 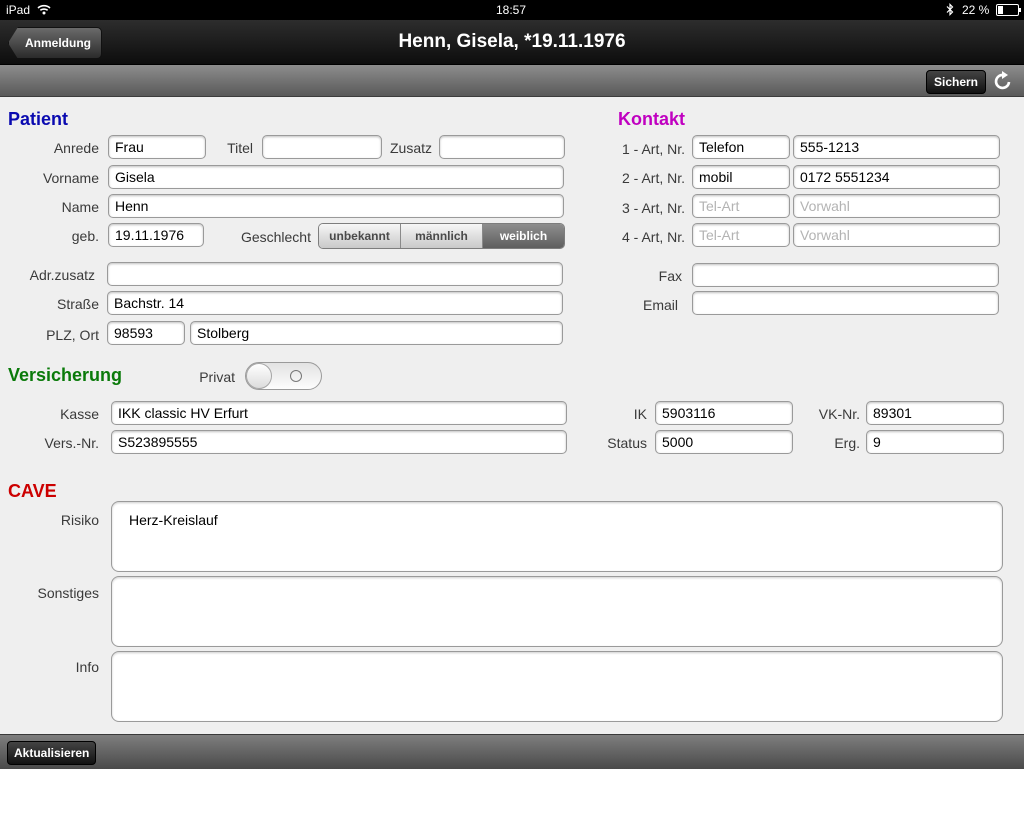 What do you see at coordinates (741, 177) in the screenshot?
I see `kontakt-2-art-field: mobil` at bounding box center [741, 177].